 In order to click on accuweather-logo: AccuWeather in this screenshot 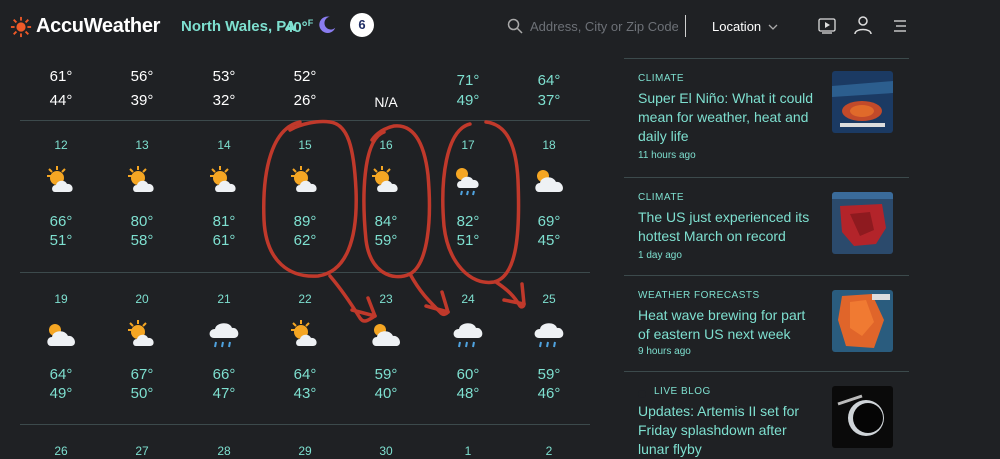, I will do `click(85, 26)`.